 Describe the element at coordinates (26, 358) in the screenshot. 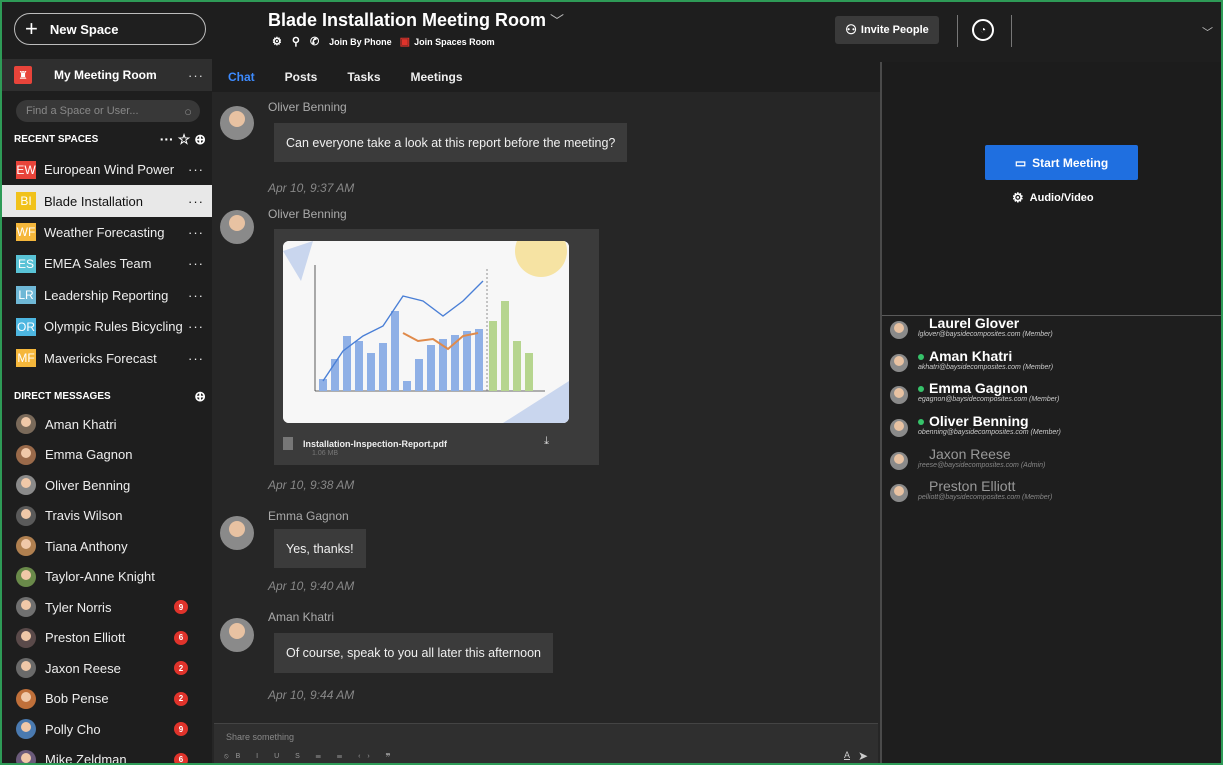

I see `space-badge: MF` at that location.